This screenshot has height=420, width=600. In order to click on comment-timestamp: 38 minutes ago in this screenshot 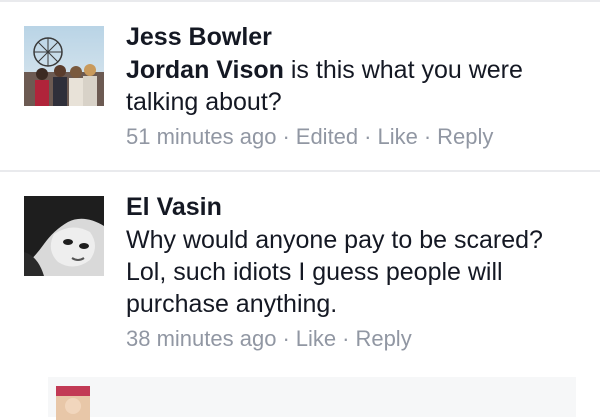, I will do `click(201, 338)`.